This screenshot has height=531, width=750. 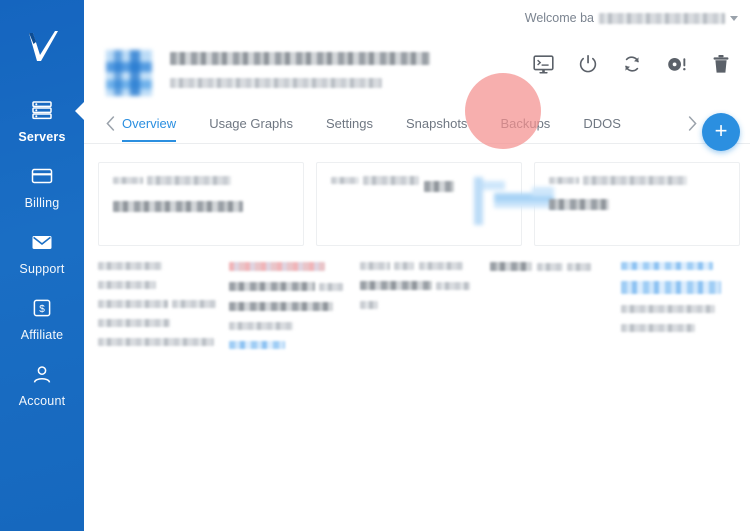 I want to click on disc-alert-icon, so click(x=677, y=64).